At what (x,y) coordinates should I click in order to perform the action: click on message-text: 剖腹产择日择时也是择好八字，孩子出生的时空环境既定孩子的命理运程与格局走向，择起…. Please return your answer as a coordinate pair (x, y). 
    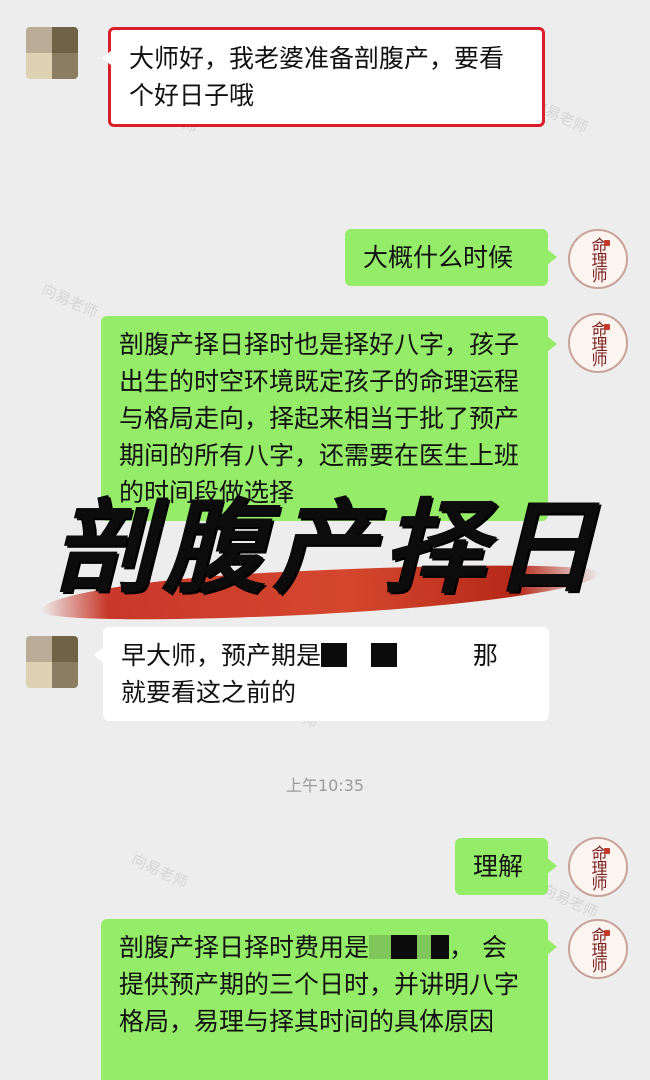
    Looking at the image, I should click on (319, 418).